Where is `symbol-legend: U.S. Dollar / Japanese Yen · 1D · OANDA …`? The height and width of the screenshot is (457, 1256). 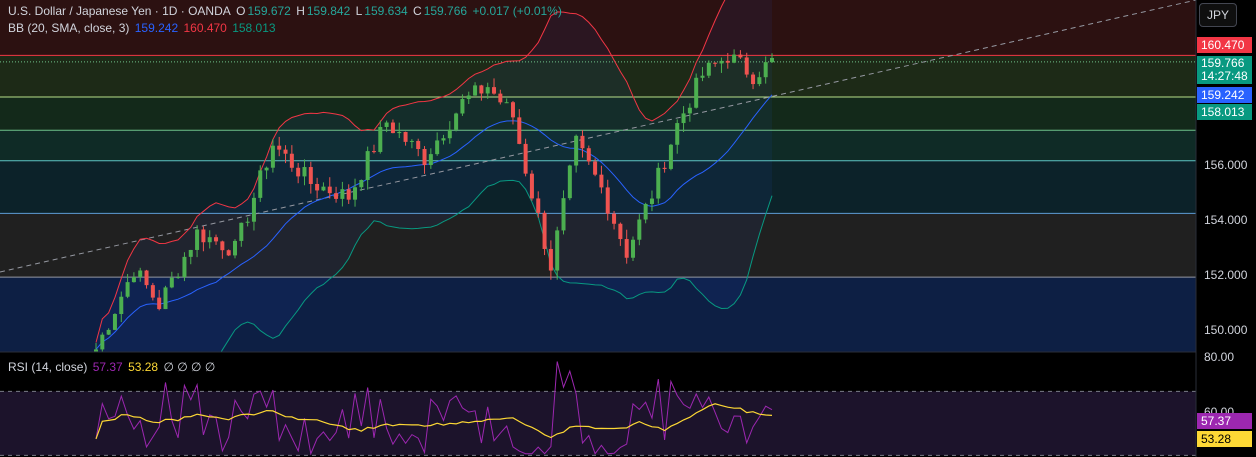
symbol-legend: U.S. Dollar / Japanese Yen · 1D · OANDA … is located at coordinates (286, 11).